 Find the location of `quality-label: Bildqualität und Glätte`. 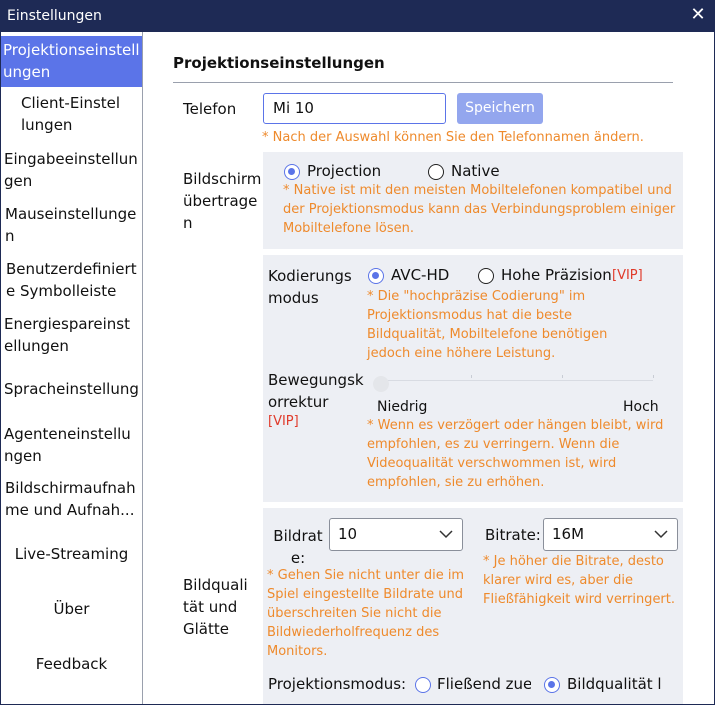

quality-label: Bildqualität und Glätte is located at coordinates (215, 607).